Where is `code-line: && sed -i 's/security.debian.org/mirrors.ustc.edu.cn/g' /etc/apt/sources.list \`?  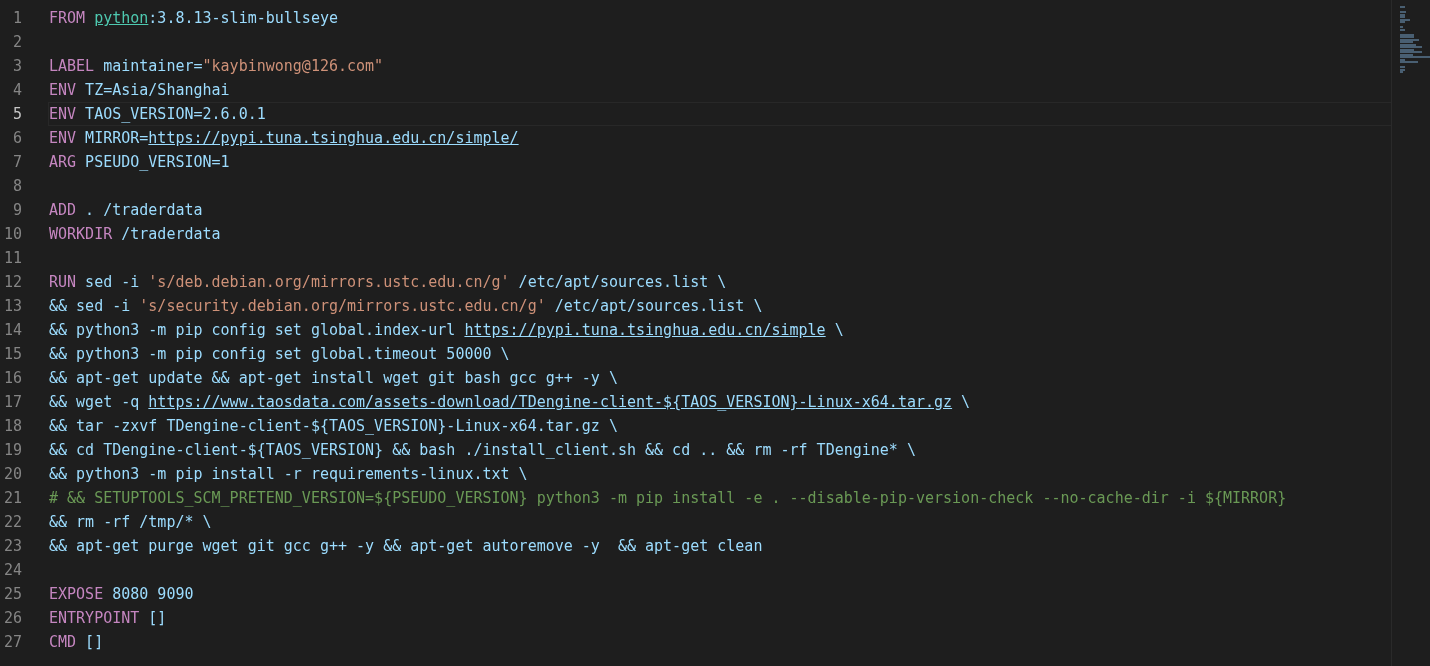 code-line: && sed -i 's/security.debian.org/mirrors.ustc.edu.cn/g' /etc/apt/sources.list \ is located at coordinates (406, 306).